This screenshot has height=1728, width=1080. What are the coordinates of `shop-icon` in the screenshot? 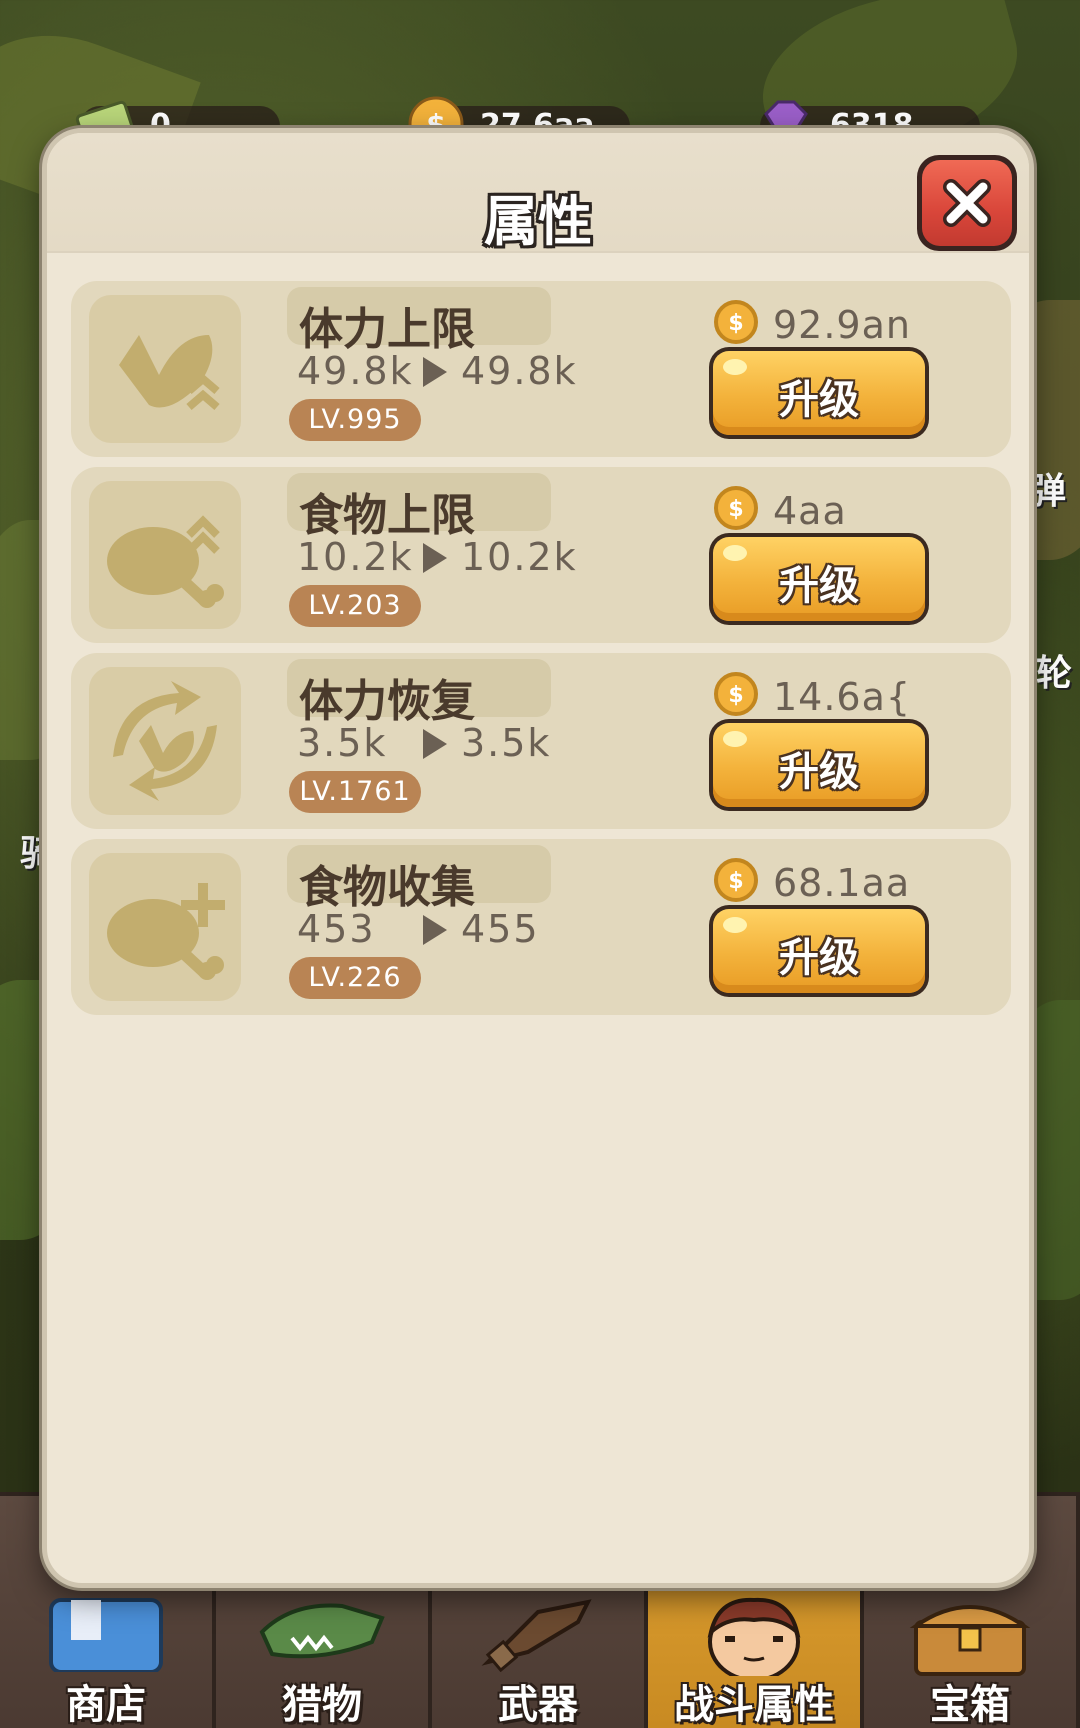 It's located at (106, 1635).